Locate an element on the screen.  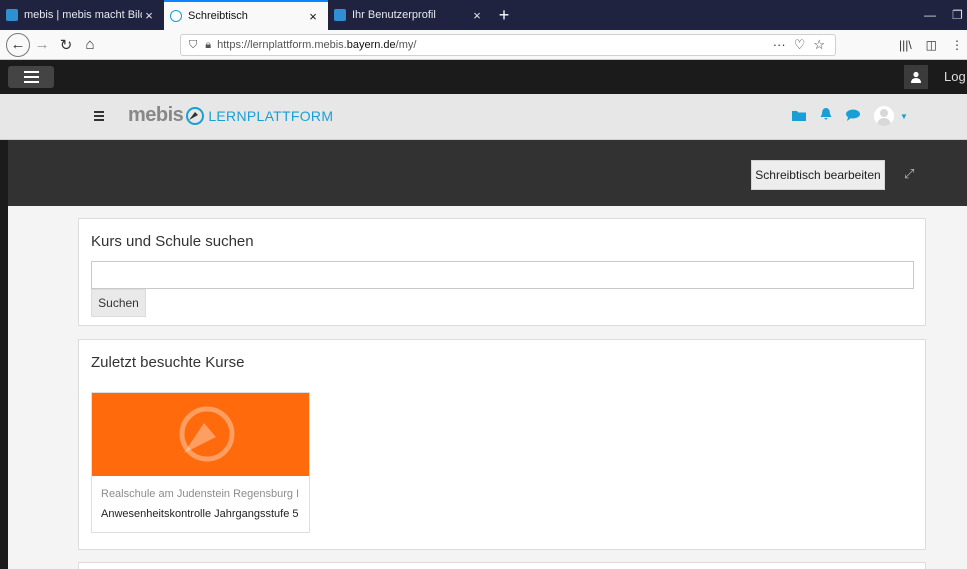
minimize-icon: — is located at coordinates (930, 15).